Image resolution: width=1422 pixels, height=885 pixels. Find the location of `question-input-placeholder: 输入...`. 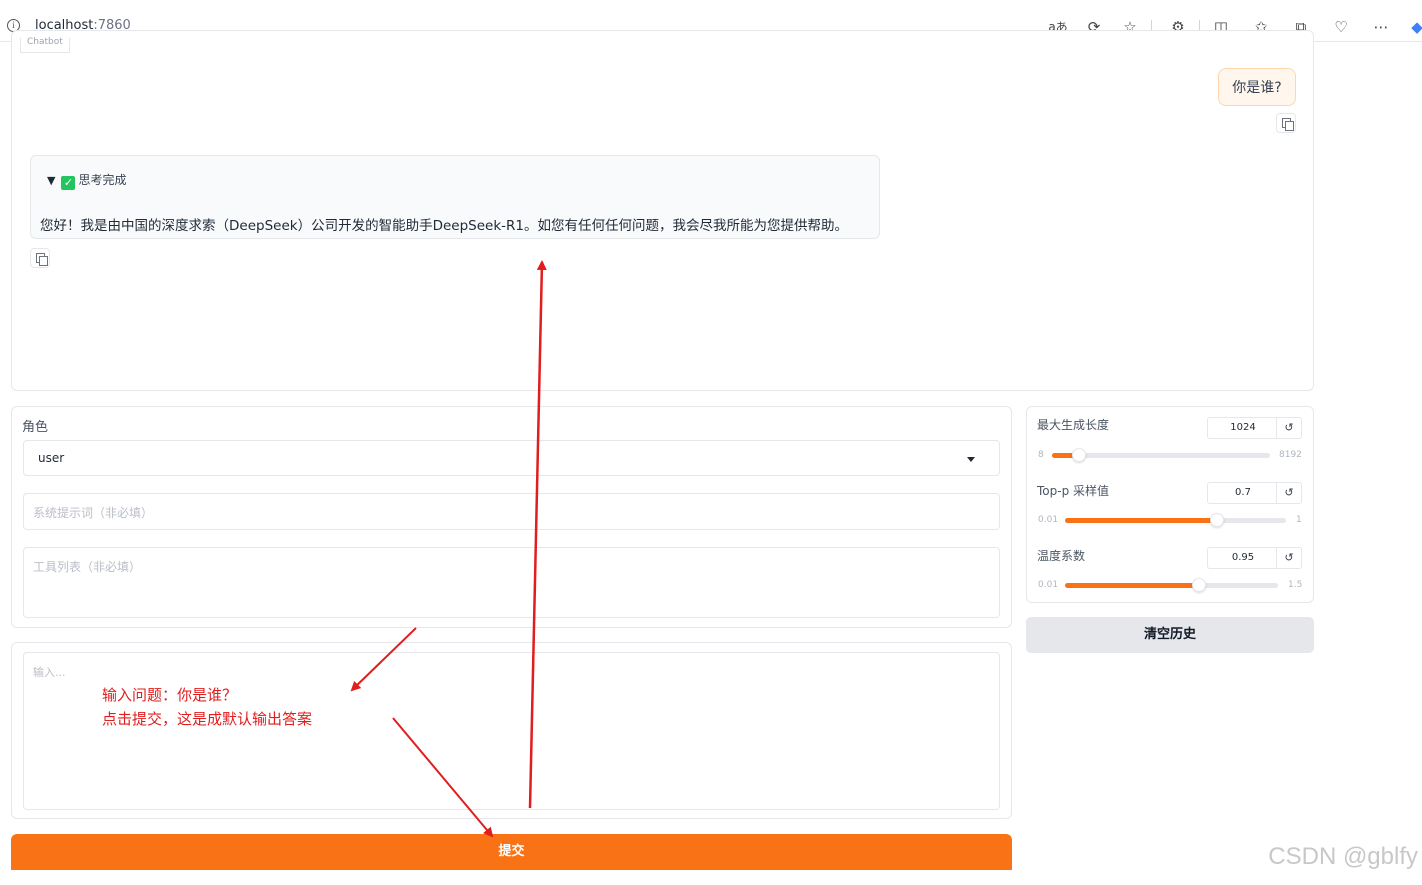

question-input-placeholder: 输入... is located at coordinates (49, 672).